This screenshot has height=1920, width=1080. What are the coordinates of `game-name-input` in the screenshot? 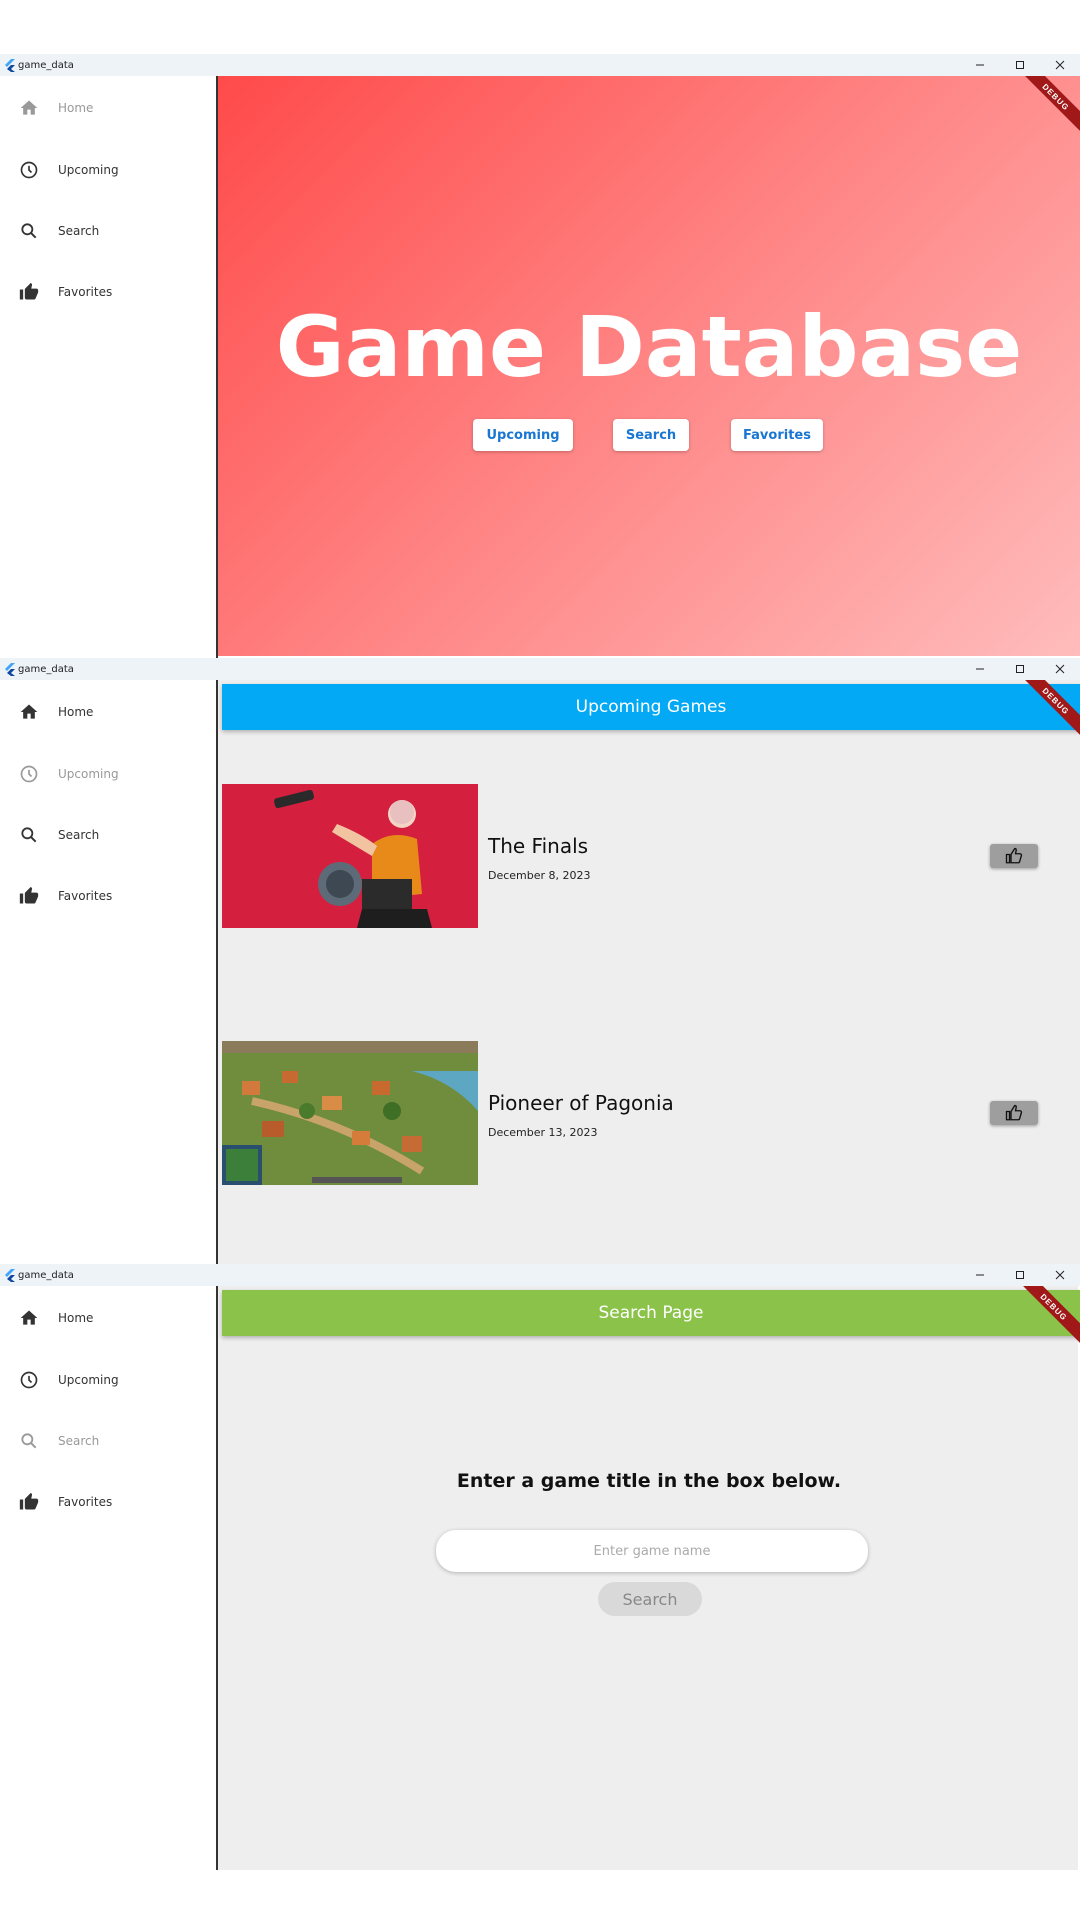 It's located at (652, 1551).